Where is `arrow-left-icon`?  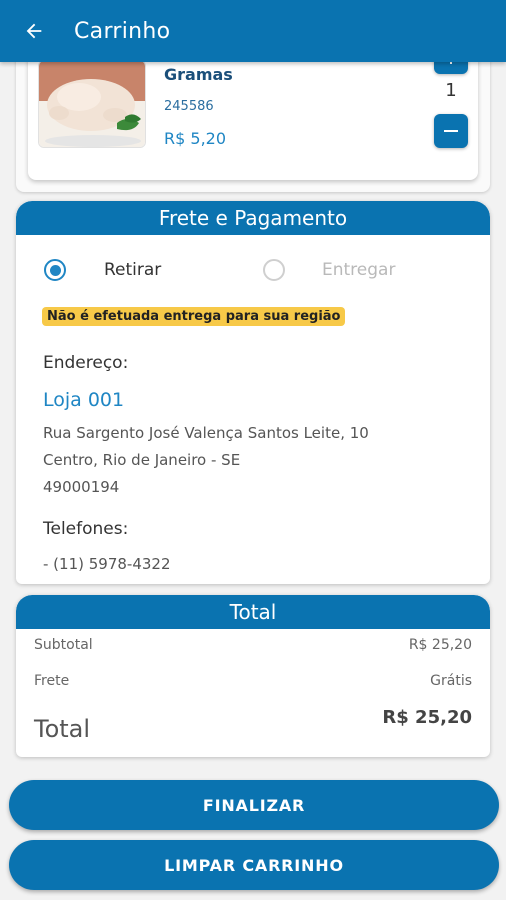 arrow-left-icon is located at coordinates (34, 31).